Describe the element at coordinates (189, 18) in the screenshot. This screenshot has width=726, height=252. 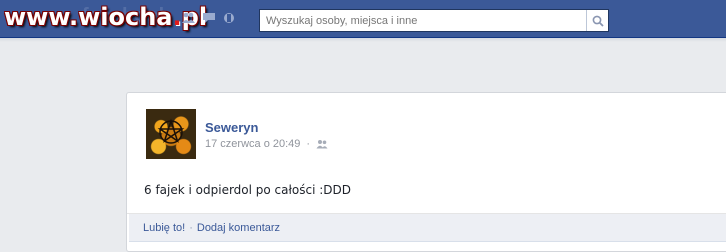
I see `friend-requests-icon` at that location.